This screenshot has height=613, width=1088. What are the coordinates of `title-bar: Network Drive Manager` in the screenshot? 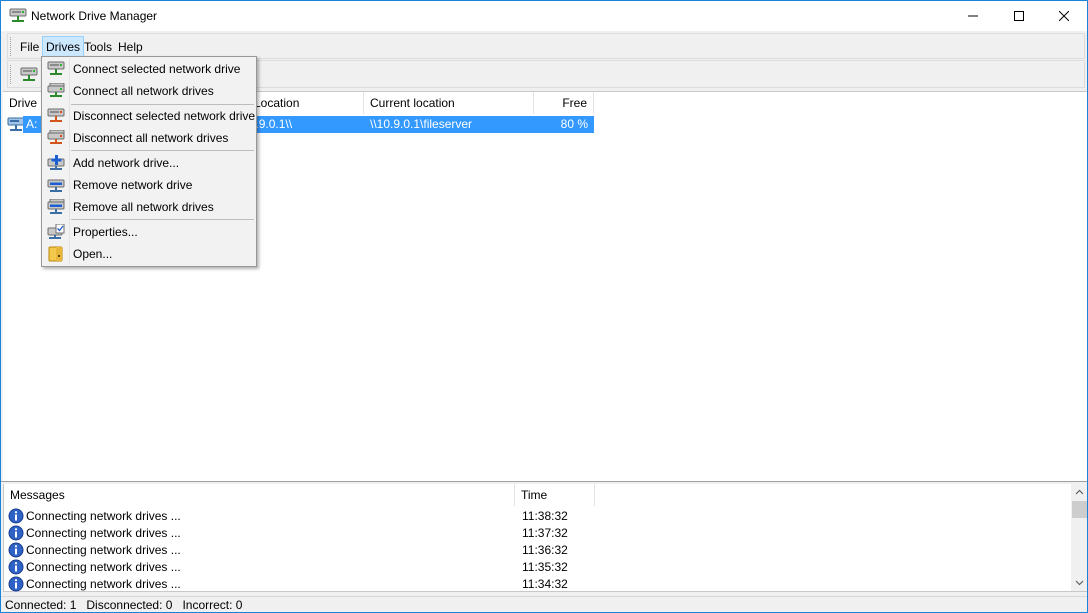 It's located at (544, 16).